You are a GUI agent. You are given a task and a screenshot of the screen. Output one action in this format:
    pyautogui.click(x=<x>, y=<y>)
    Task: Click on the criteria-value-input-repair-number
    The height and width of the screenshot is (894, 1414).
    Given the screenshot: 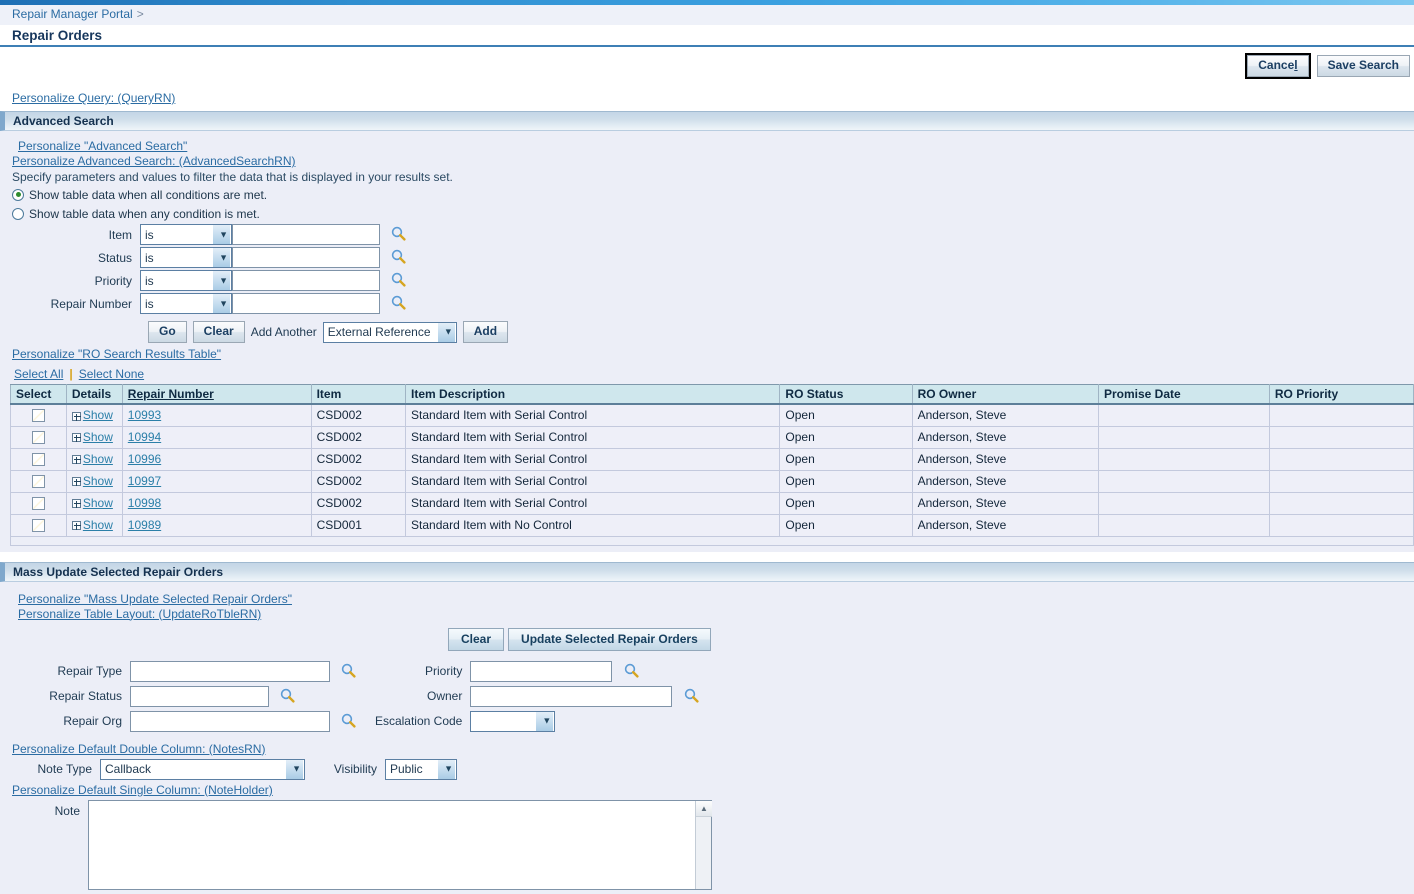 What is the action you would take?
    pyautogui.click(x=306, y=303)
    